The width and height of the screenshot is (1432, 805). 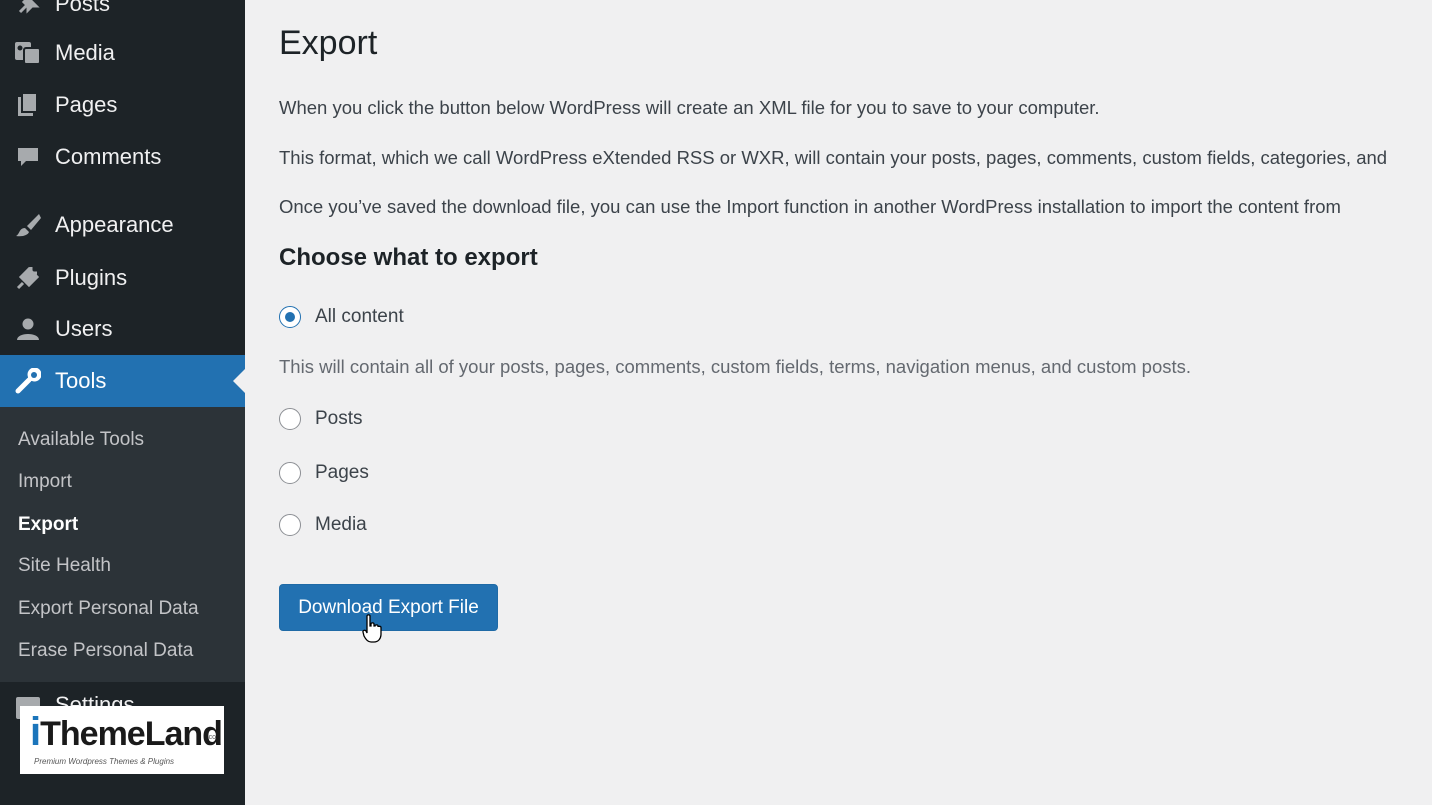 I want to click on pin-icon, so click(x=28, y=9).